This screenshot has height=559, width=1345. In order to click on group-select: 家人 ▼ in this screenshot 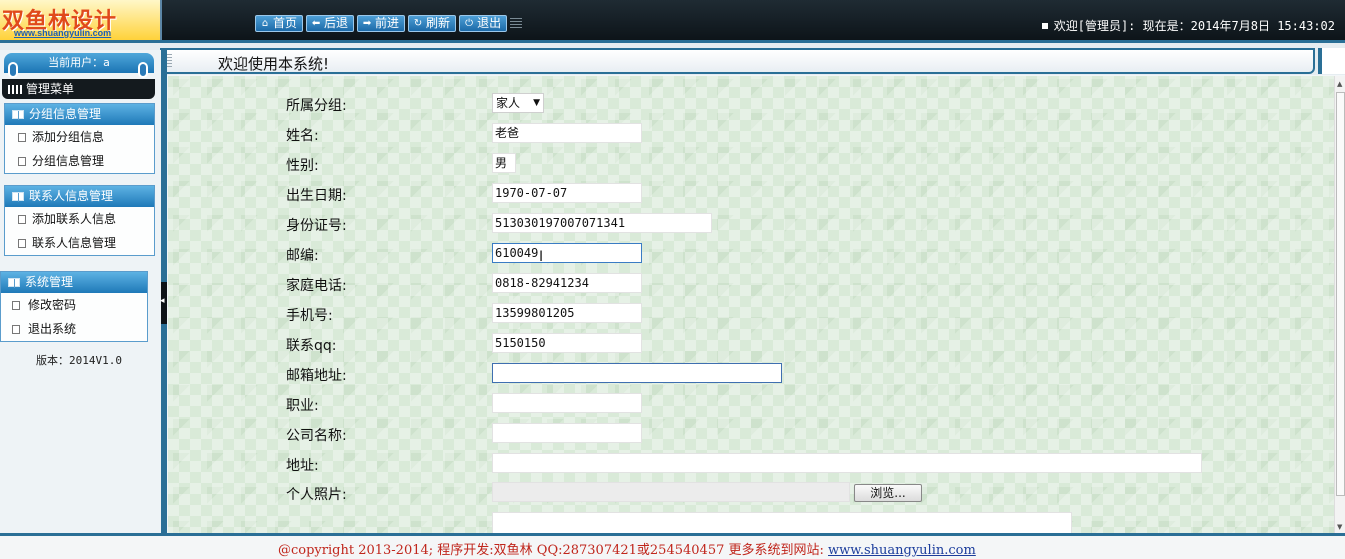, I will do `click(518, 103)`.